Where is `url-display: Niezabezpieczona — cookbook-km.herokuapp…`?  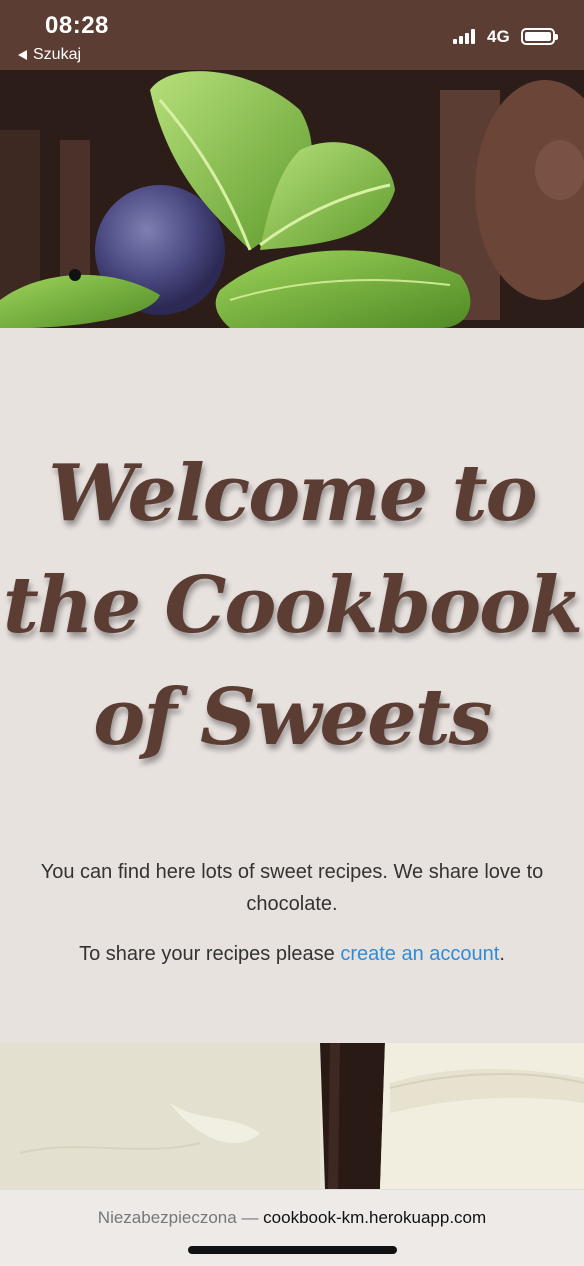 url-display: Niezabezpieczona — cookbook-km.herokuapp… is located at coordinates (292, 1218).